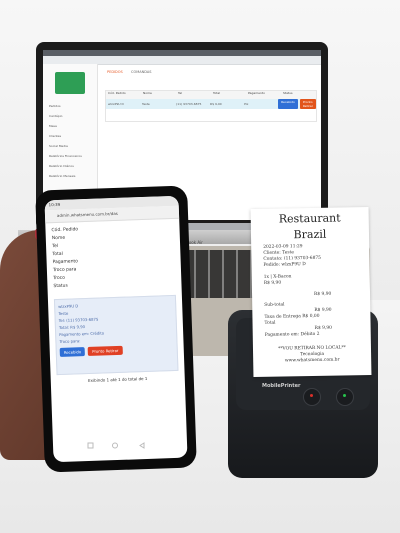  Describe the element at coordinates (115, 72) in the screenshot. I see `tab-pedidos: PEDIDOS` at that location.